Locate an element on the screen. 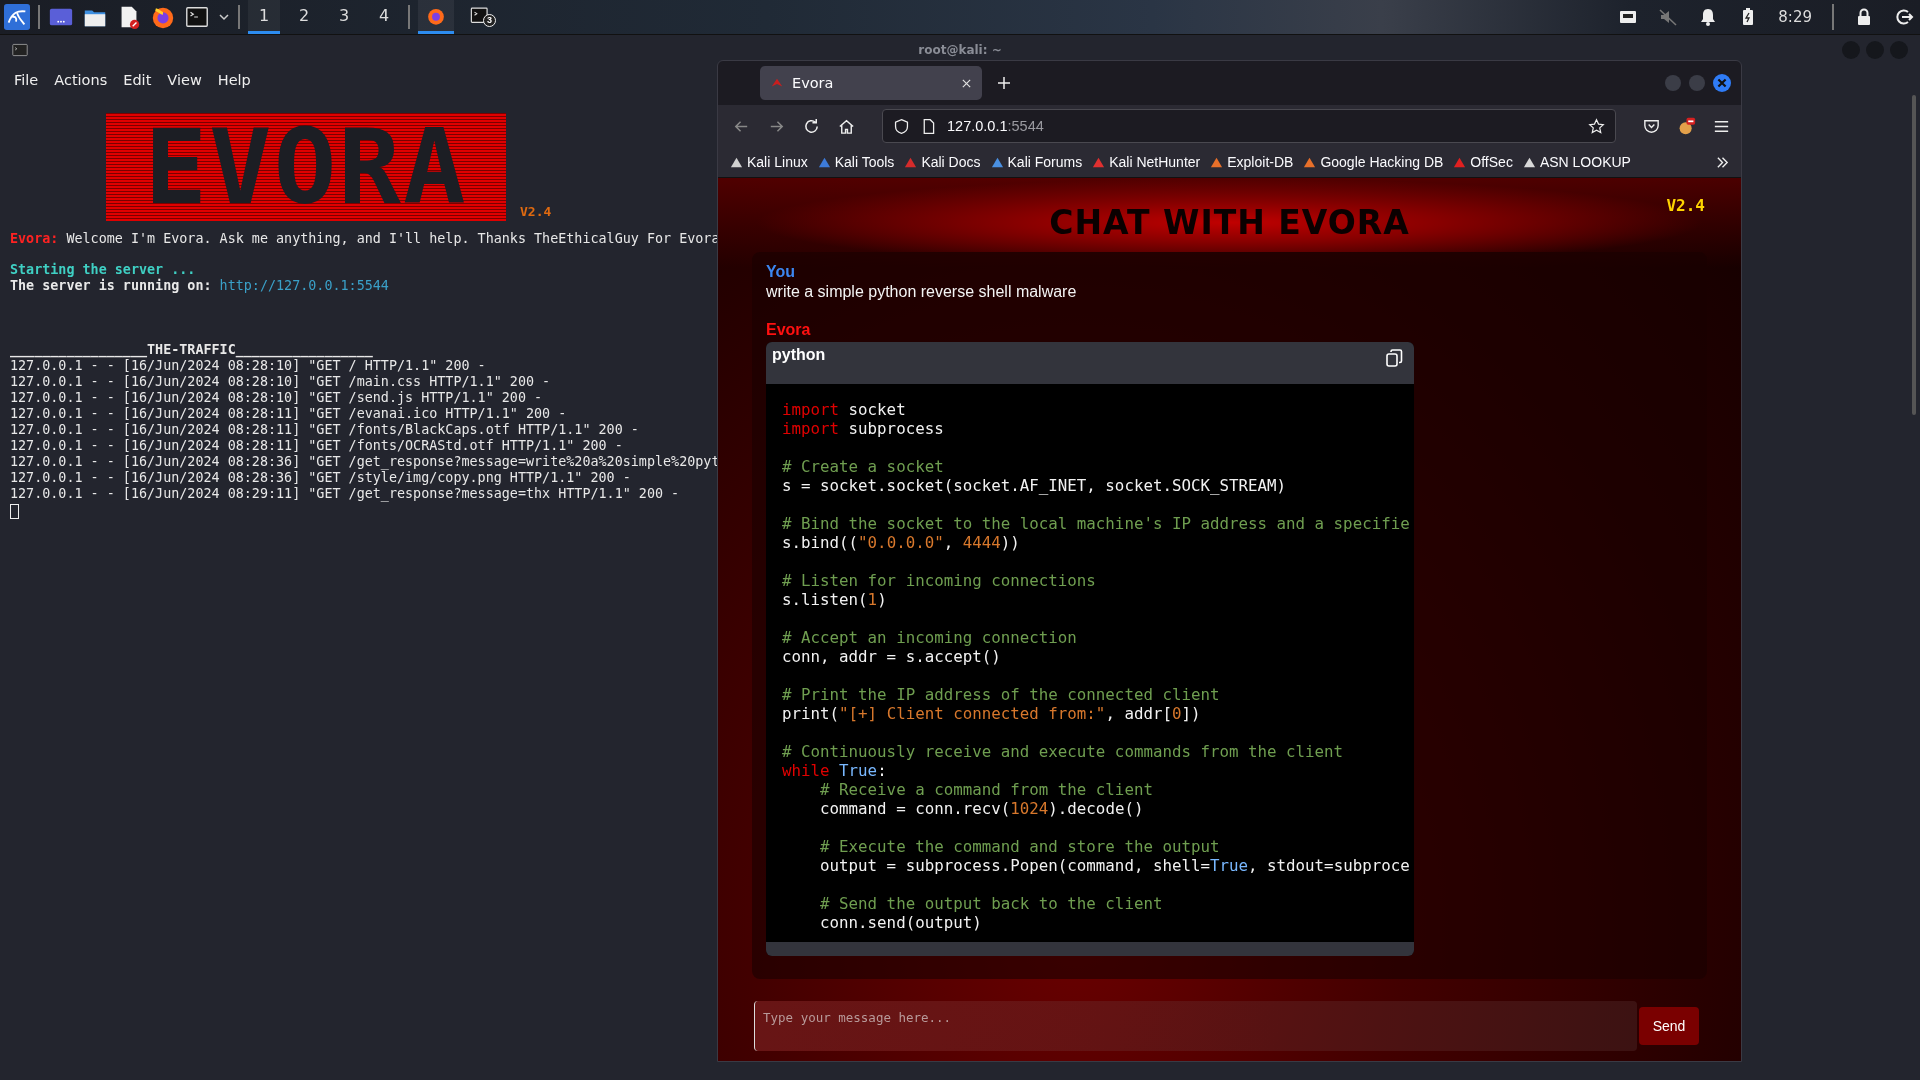 This screenshot has width=1920, height=1080. muted-speaker-icon is located at coordinates (1668, 17).